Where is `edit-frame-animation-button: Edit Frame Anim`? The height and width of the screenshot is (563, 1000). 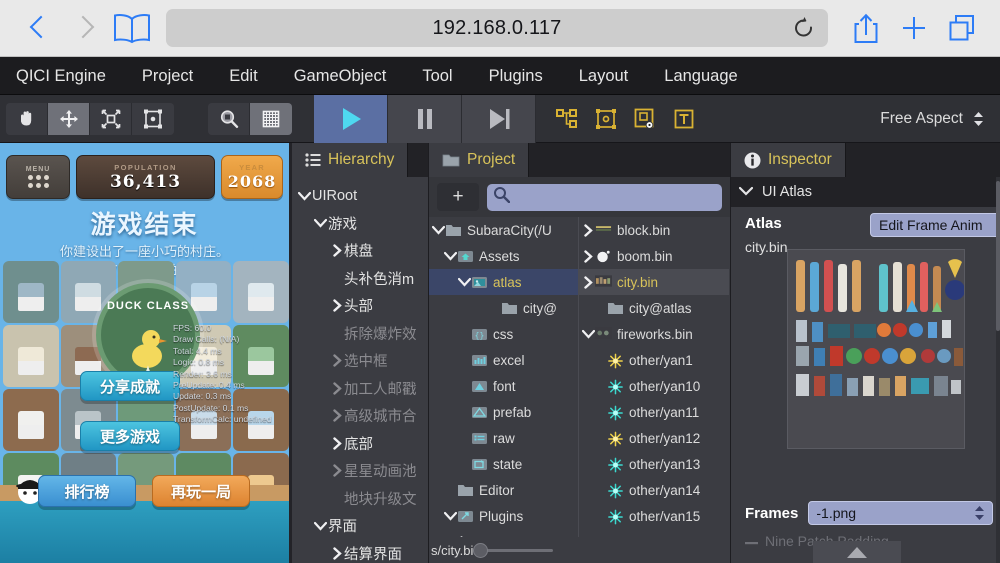
edit-frame-animation-button: Edit Frame Anim is located at coordinates (935, 225).